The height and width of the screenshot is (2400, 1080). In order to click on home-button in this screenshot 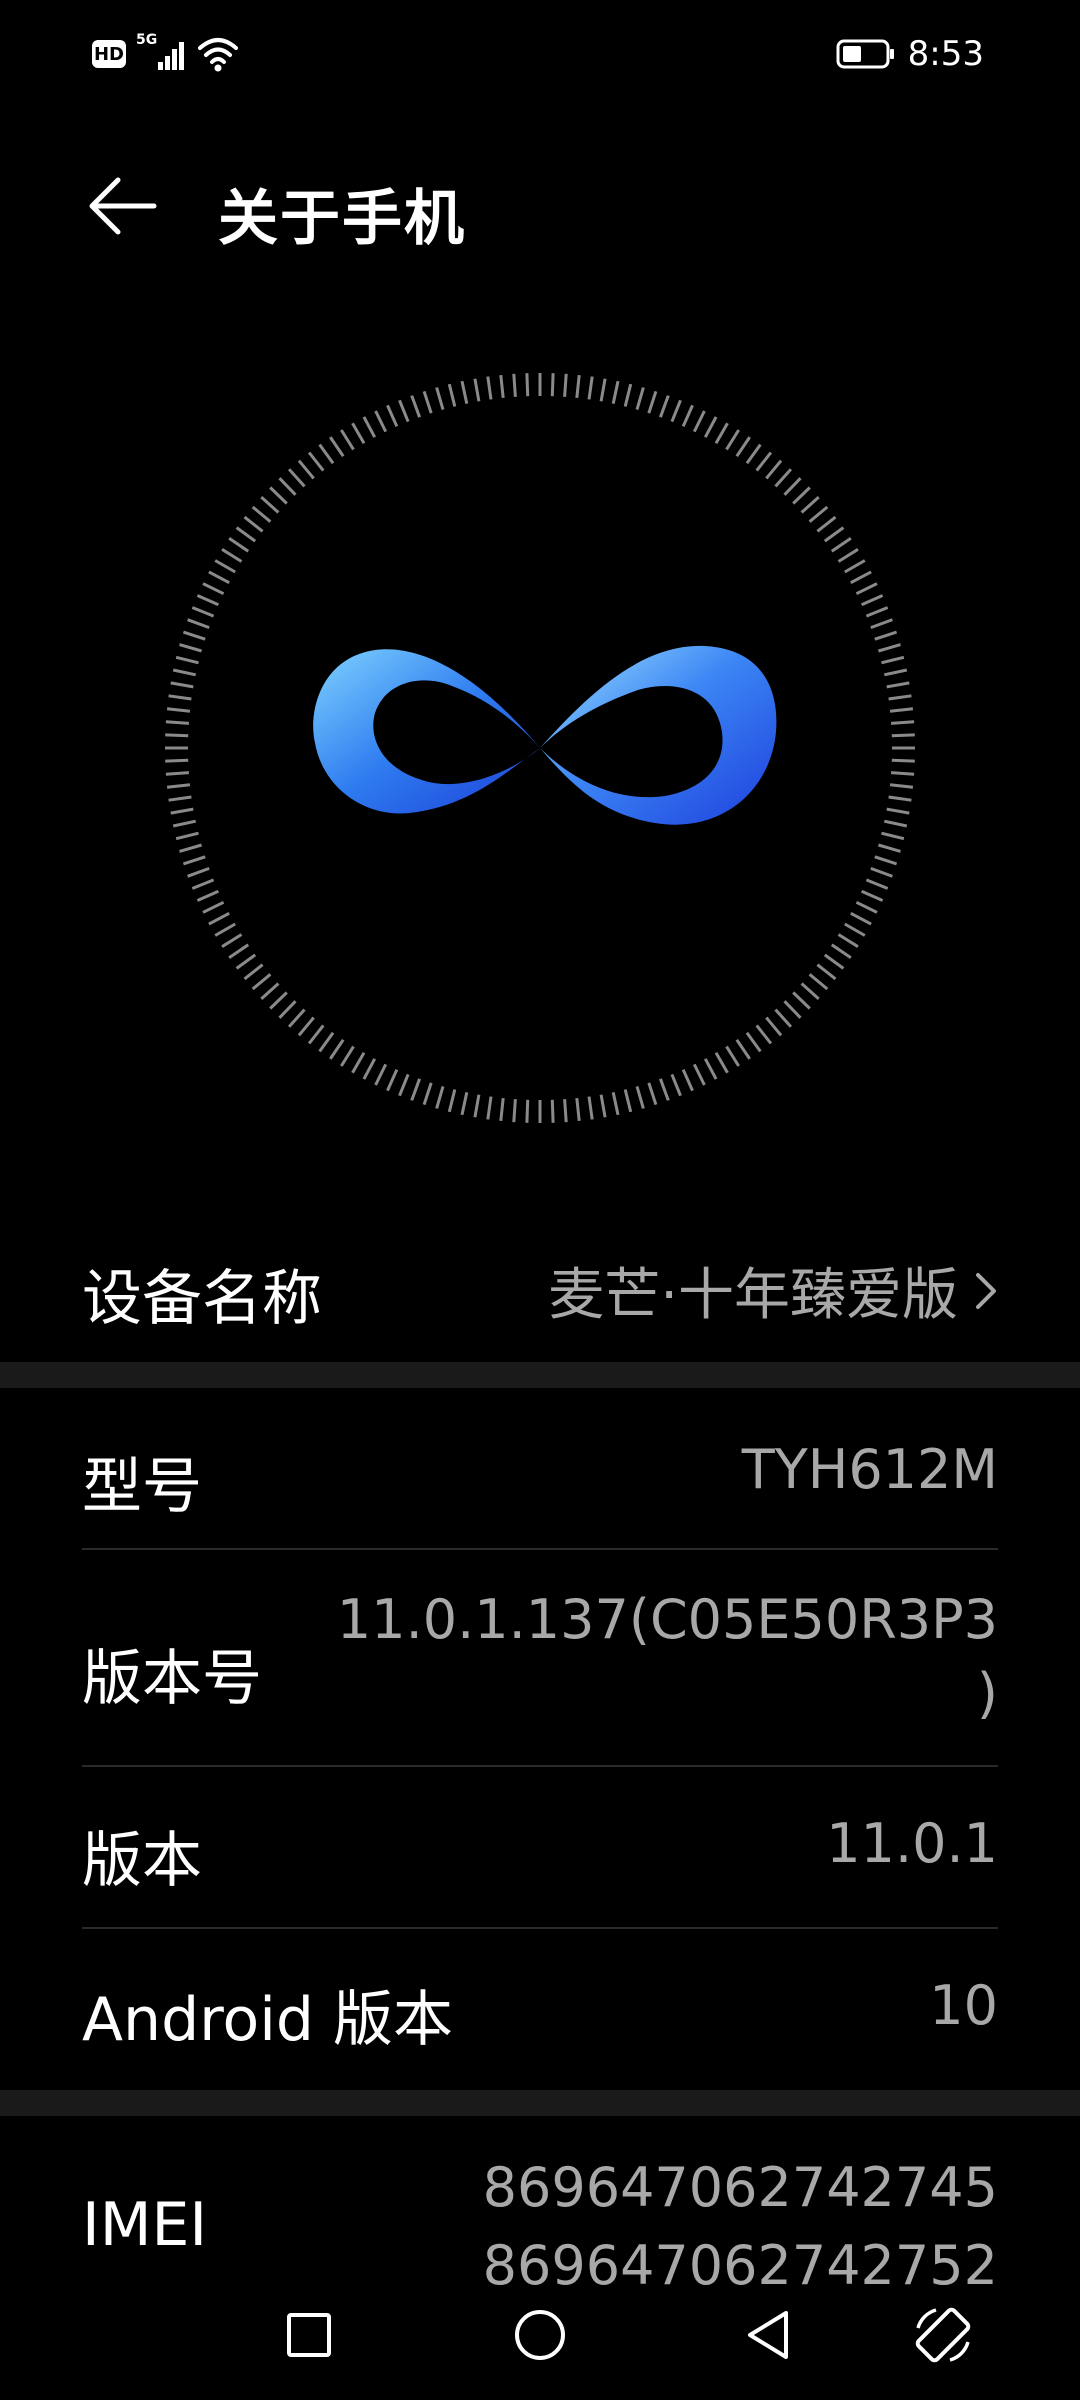, I will do `click(540, 2335)`.